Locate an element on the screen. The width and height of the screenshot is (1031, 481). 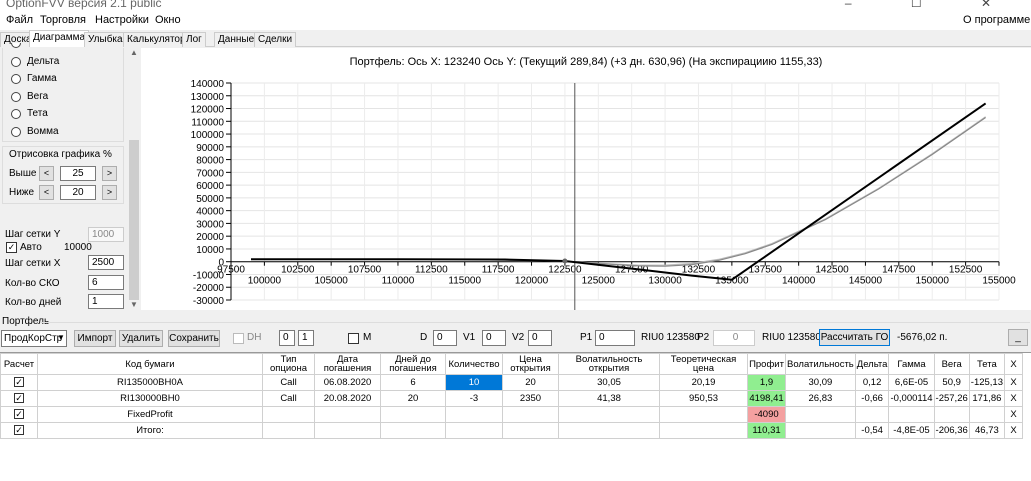
menu-settings: Настройки is located at coordinates (122, 20).